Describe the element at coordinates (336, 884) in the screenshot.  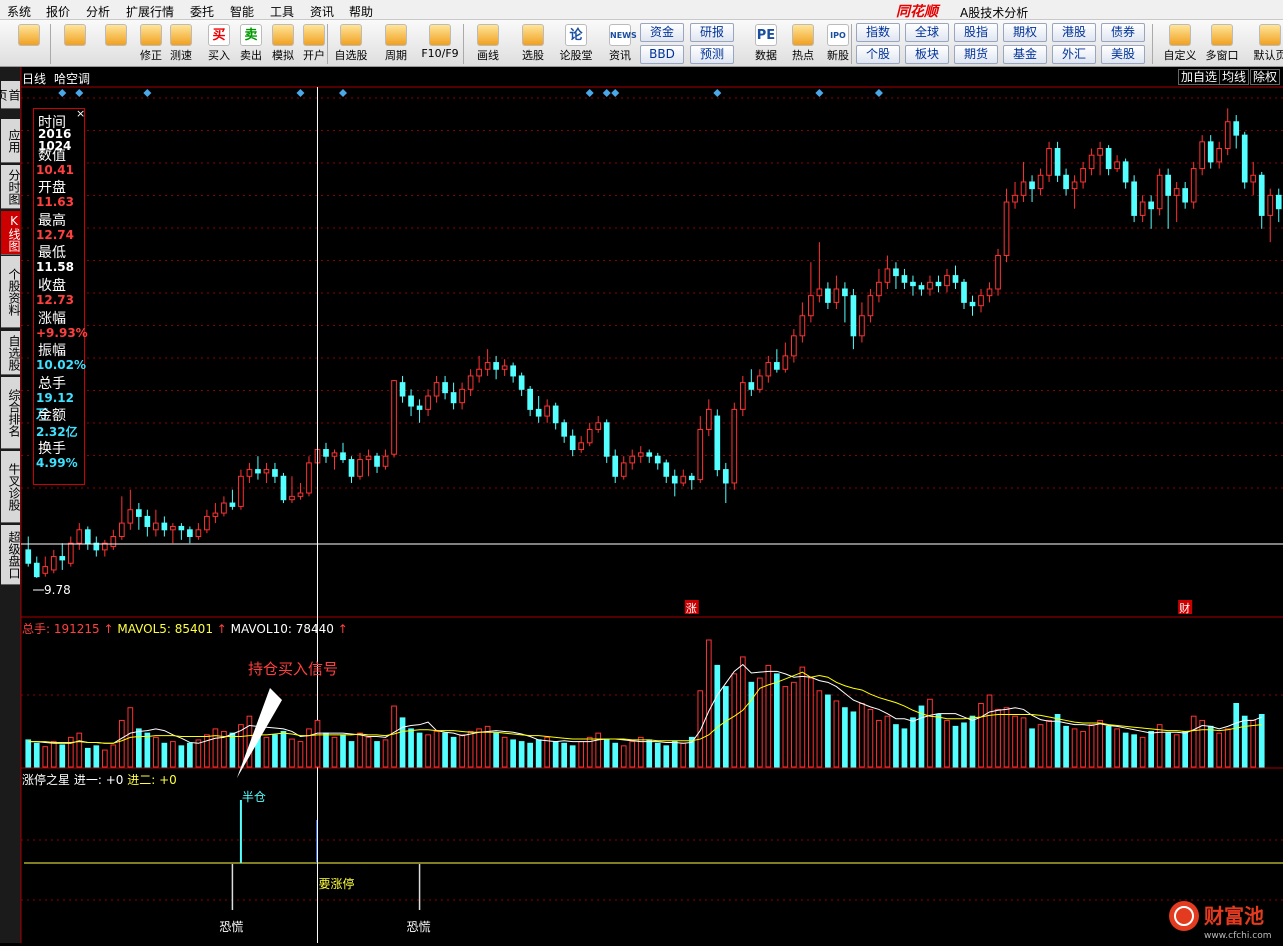
I see `limit-up-signal: 要涨停` at that location.